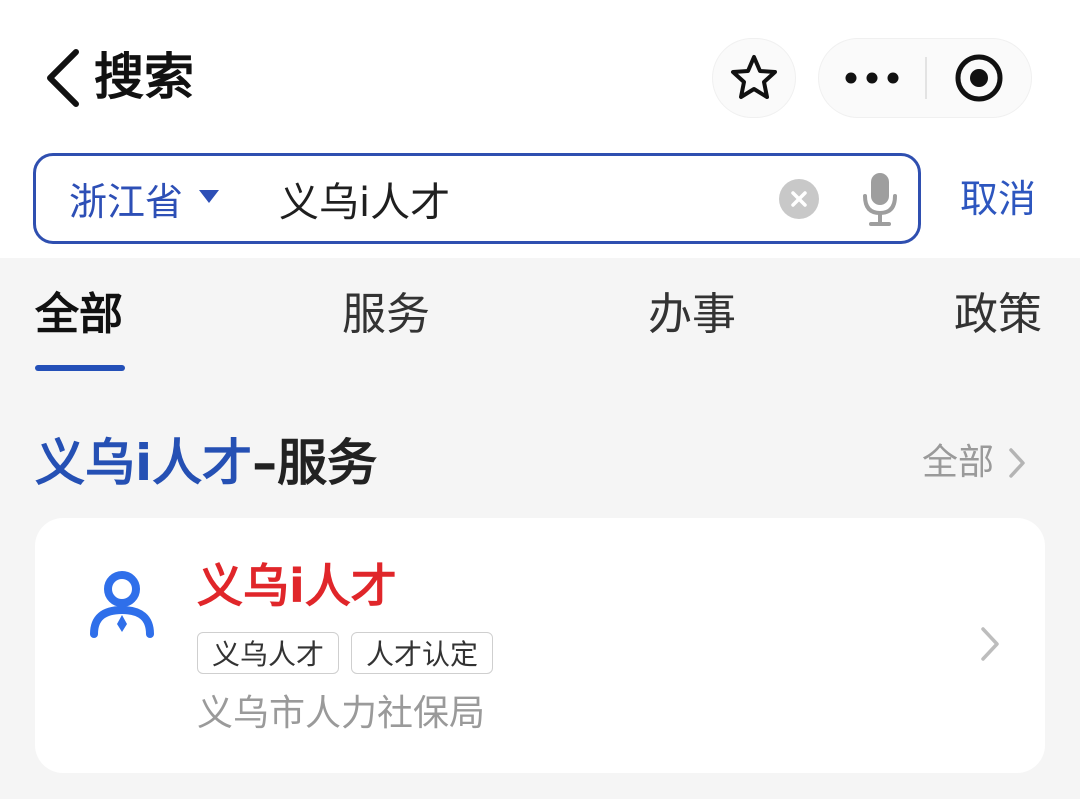 This screenshot has height=799, width=1080. I want to click on star-outline-icon, so click(754, 77).